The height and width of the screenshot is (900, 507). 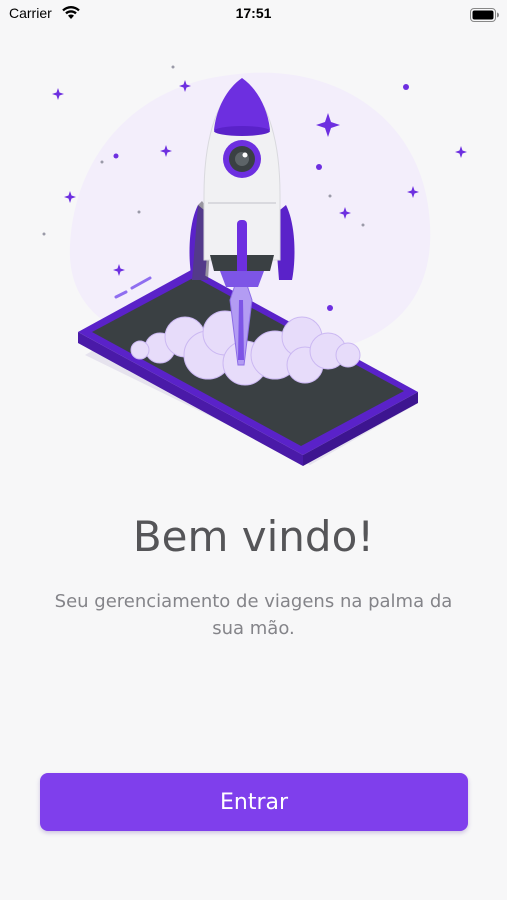 What do you see at coordinates (253, 890) in the screenshot?
I see `home-indicator-area` at bounding box center [253, 890].